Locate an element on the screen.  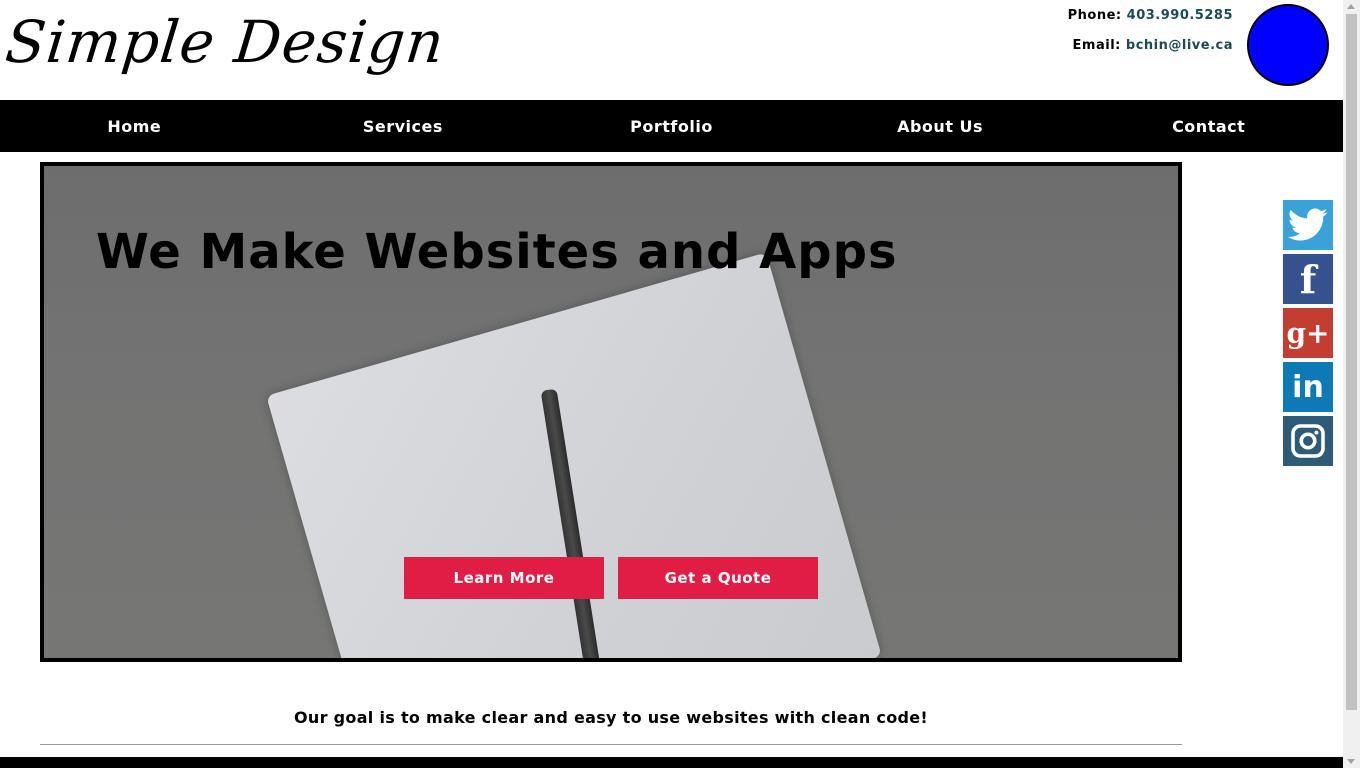
email-line: Email: bchin@live.ca is located at coordinates (1150, 51).